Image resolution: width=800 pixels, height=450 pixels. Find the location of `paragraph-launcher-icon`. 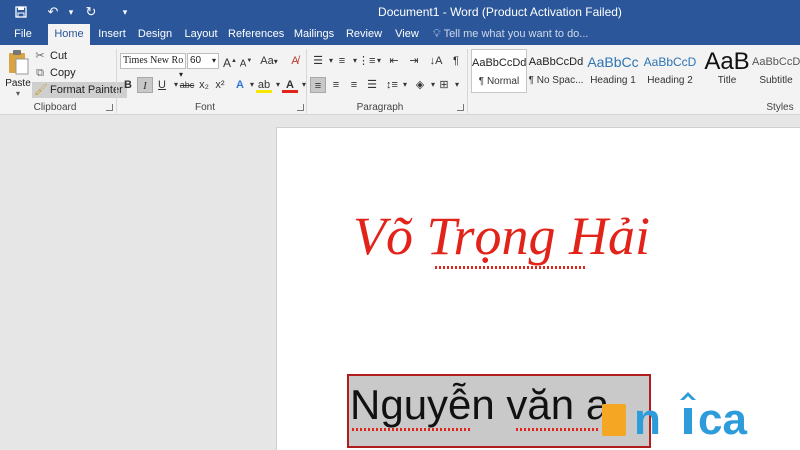

paragraph-launcher-icon is located at coordinates (460, 107).